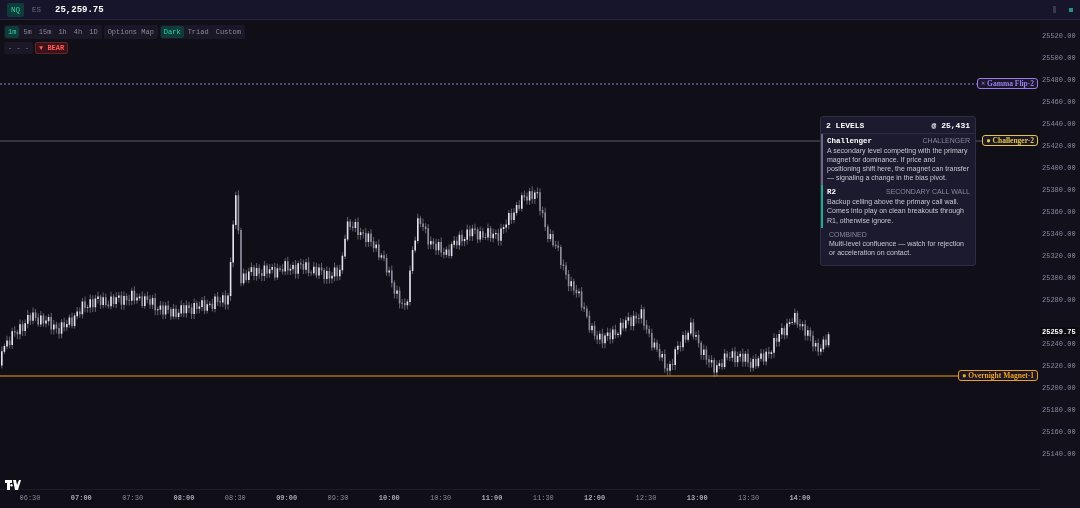 The height and width of the screenshot is (508, 1080). What do you see at coordinates (1054, 9) in the screenshot?
I see `menu-icon` at bounding box center [1054, 9].